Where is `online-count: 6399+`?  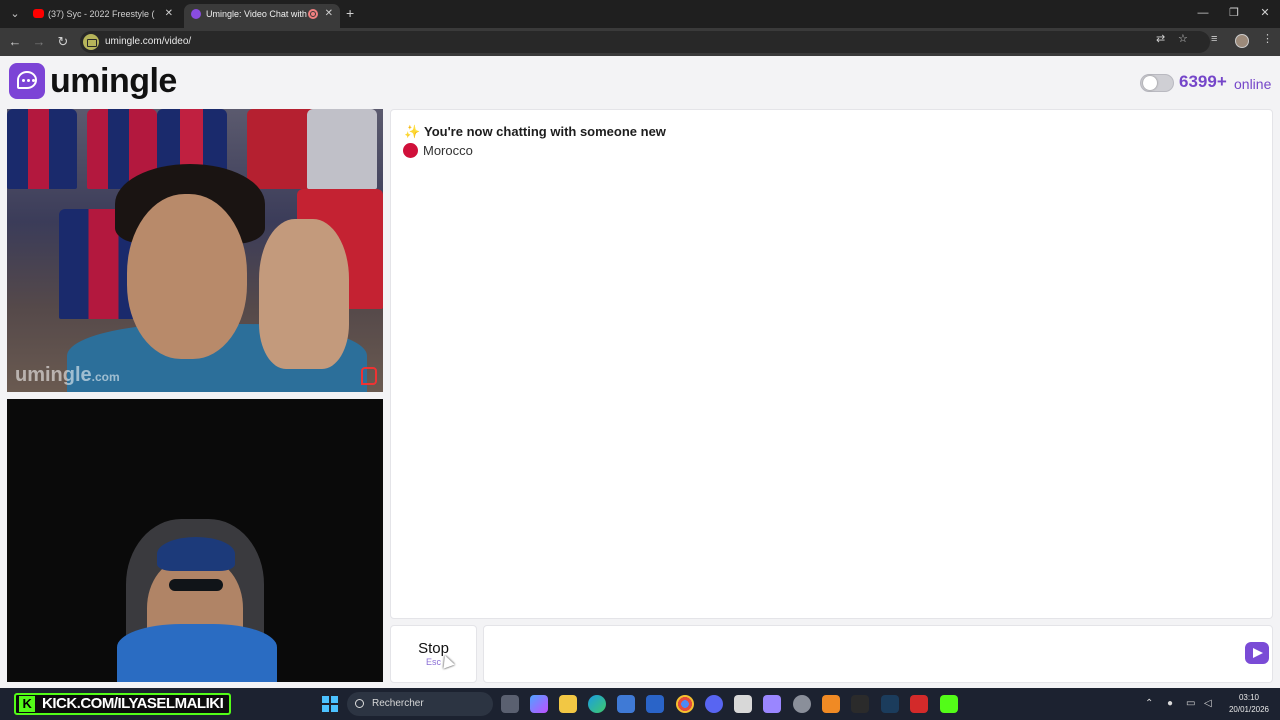 online-count: 6399+ is located at coordinates (1203, 81).